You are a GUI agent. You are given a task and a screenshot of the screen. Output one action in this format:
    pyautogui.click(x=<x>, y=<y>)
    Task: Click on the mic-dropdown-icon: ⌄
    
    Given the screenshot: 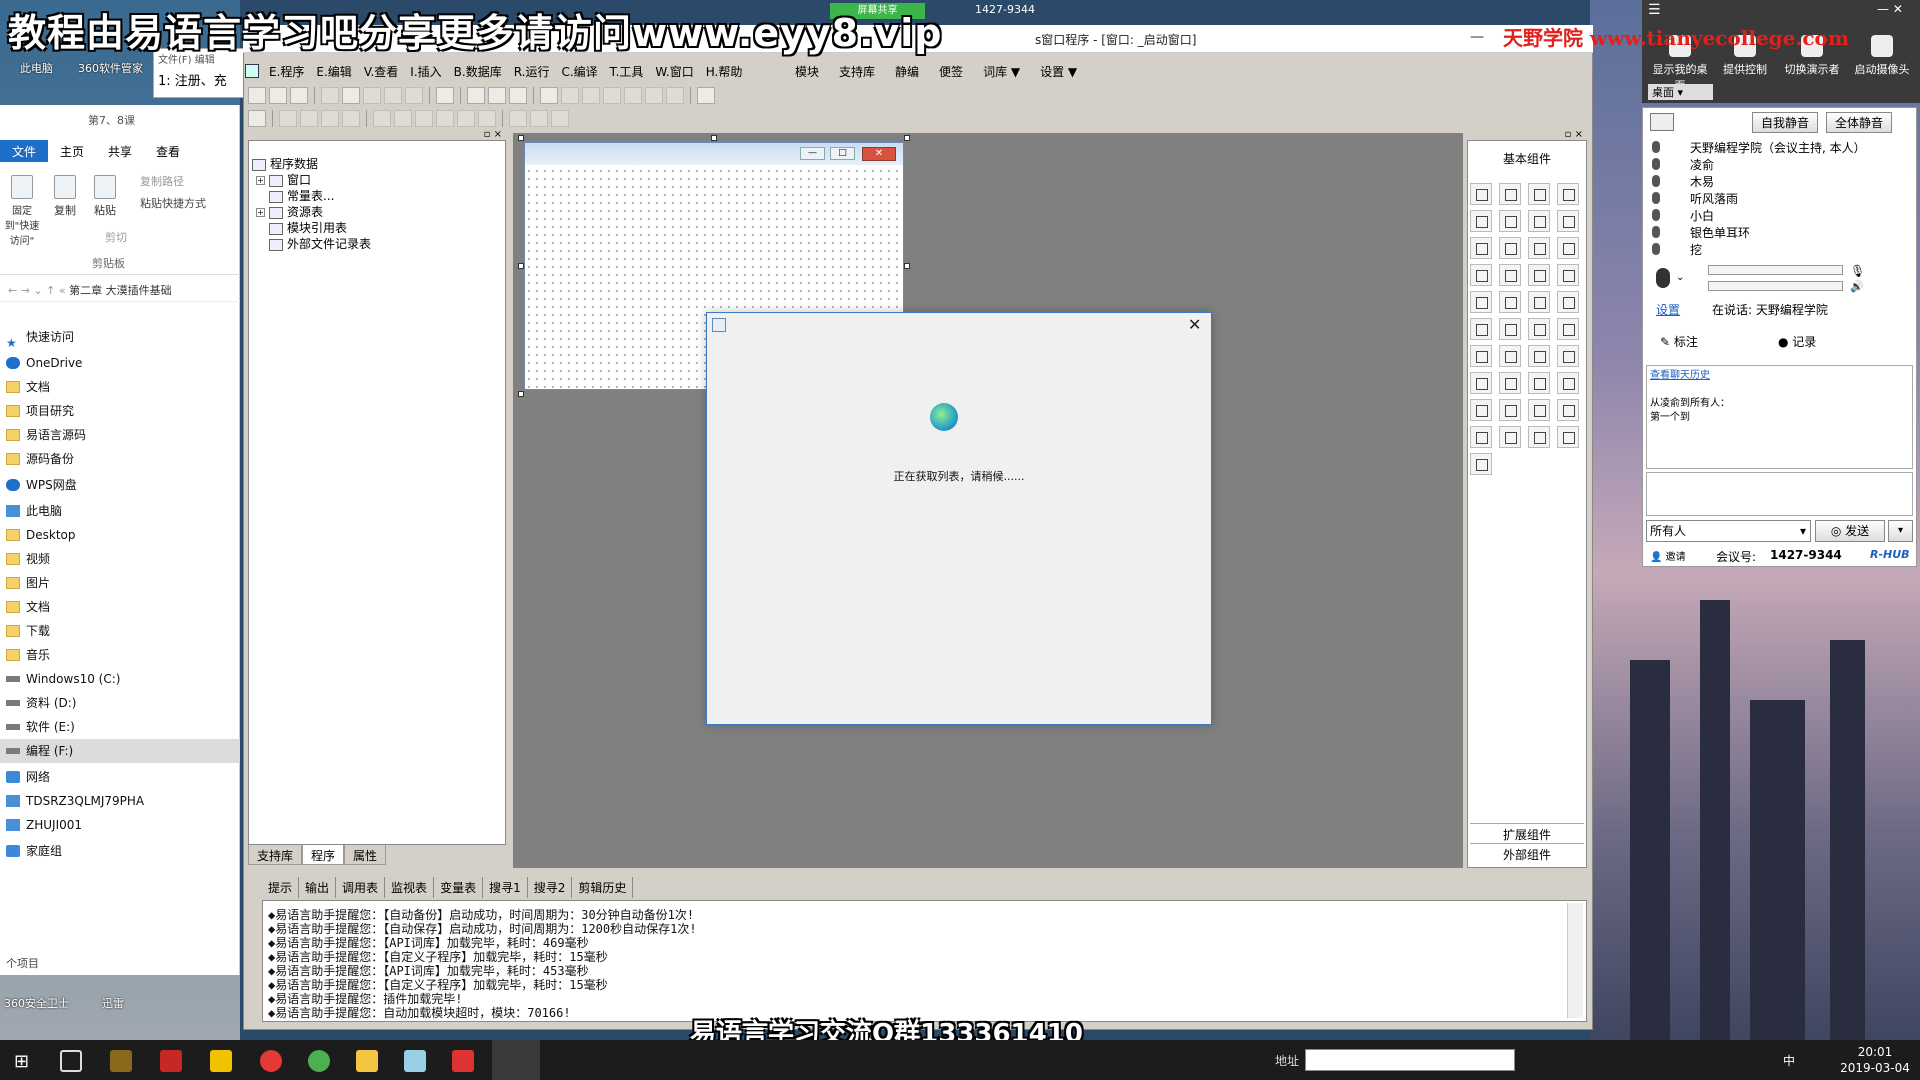 What is the action you would take?
    pyautogui.click(x=1680, y=277)
    